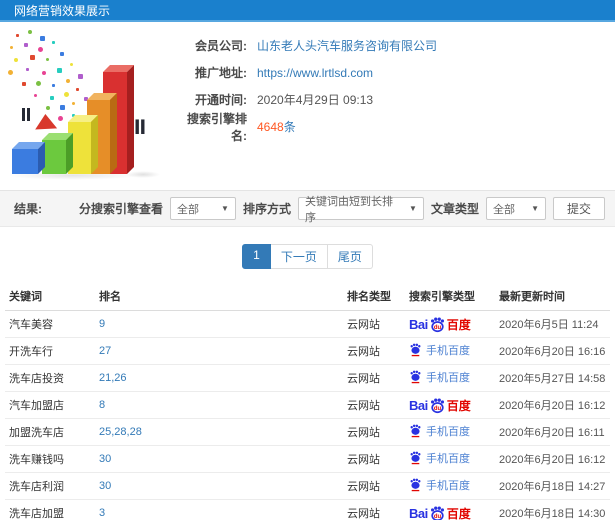 This screenshot has width=615, height=520. What do you see at coordinates (307, 11) in the screenshot?
I see `page-header: 网络营销效果展示` at bounding box center [307, 11].